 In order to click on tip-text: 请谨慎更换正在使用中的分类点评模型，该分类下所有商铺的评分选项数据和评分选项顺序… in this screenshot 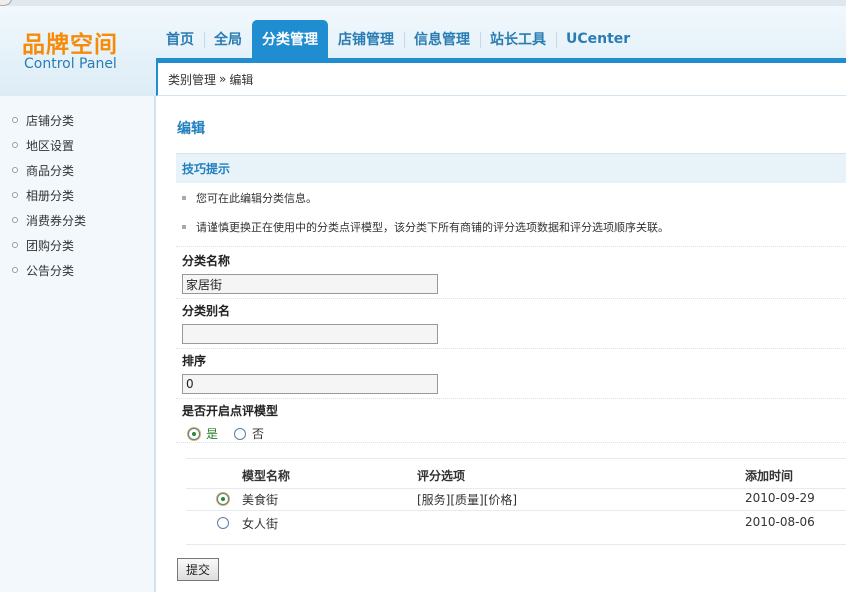, I will do `click(432, 227)`.